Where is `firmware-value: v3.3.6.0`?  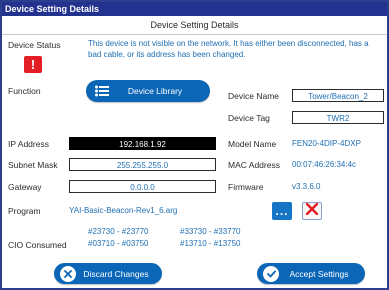
firmware-value: v3.3.6.0 is located at coordinates (306, 186).